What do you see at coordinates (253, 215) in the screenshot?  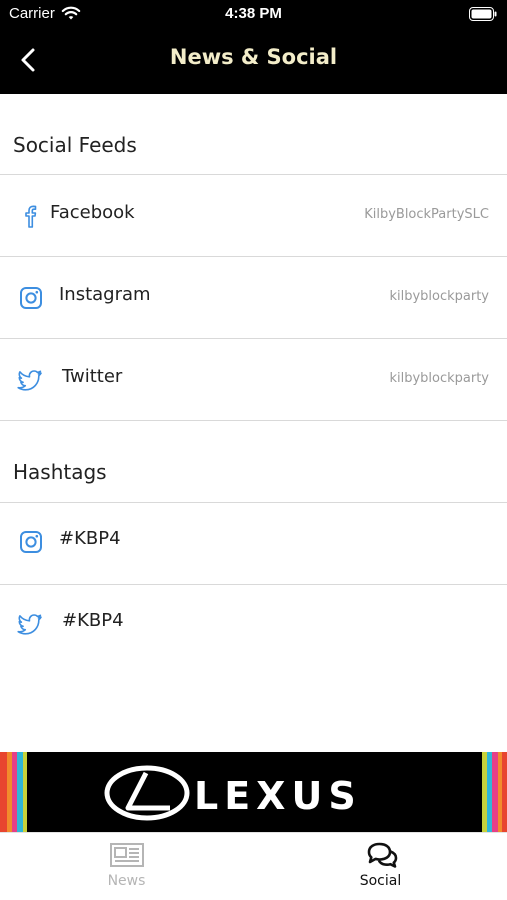 I see `social-feed-row-facebook: Facebook KilbyBlockPartySLC` at bounding box center [253, 215].